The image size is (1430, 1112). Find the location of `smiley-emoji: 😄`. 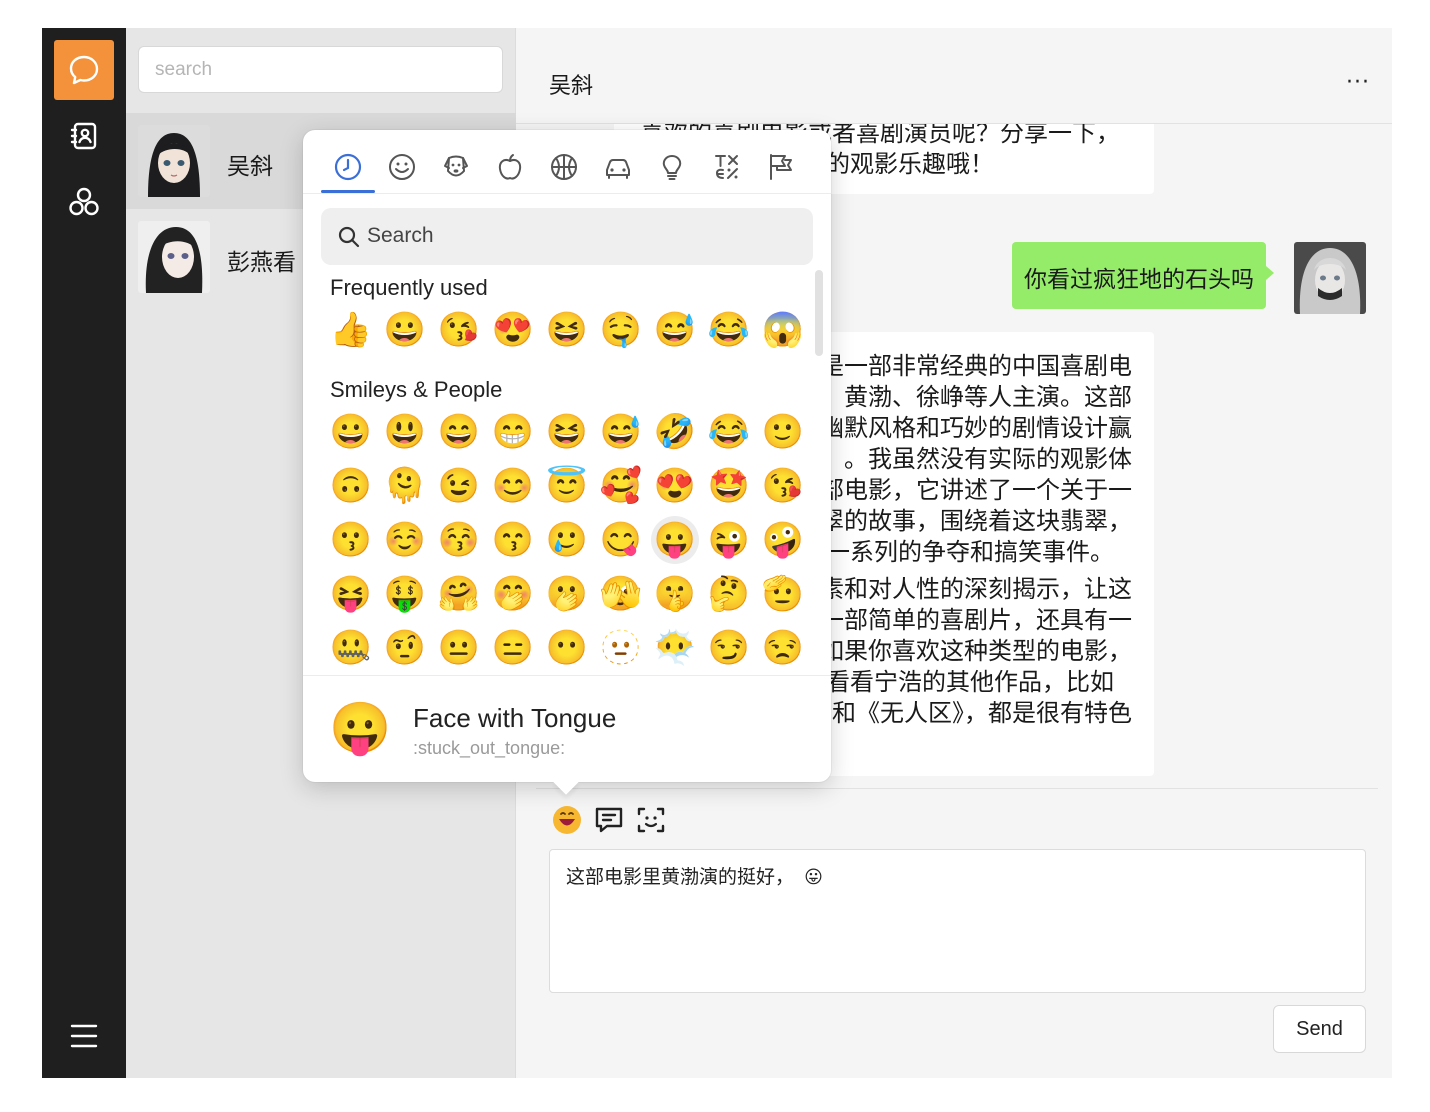

smiley-emoji: 😄 is located at coordinates (459, 432).